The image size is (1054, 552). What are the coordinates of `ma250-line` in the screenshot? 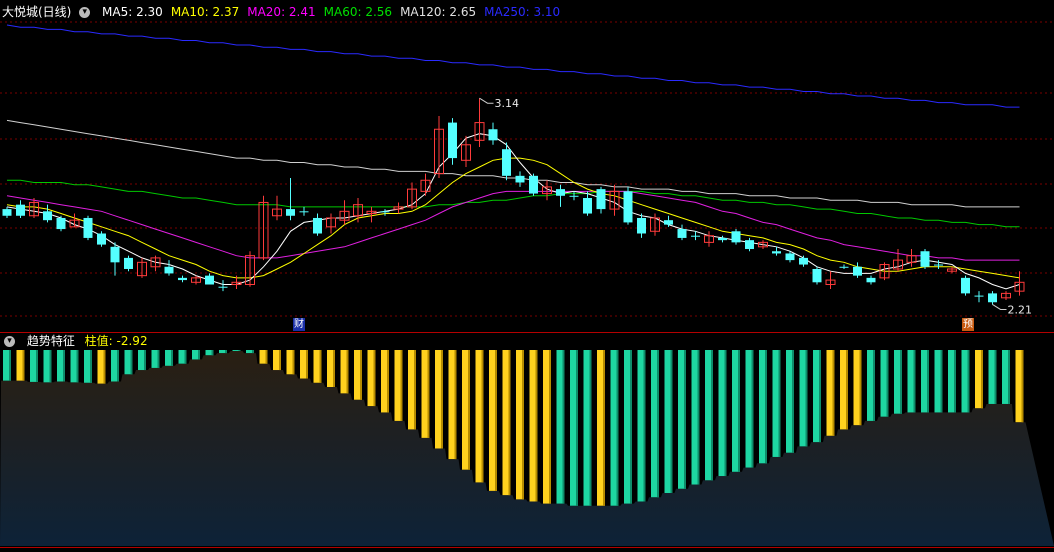 It's located at (513, 66).